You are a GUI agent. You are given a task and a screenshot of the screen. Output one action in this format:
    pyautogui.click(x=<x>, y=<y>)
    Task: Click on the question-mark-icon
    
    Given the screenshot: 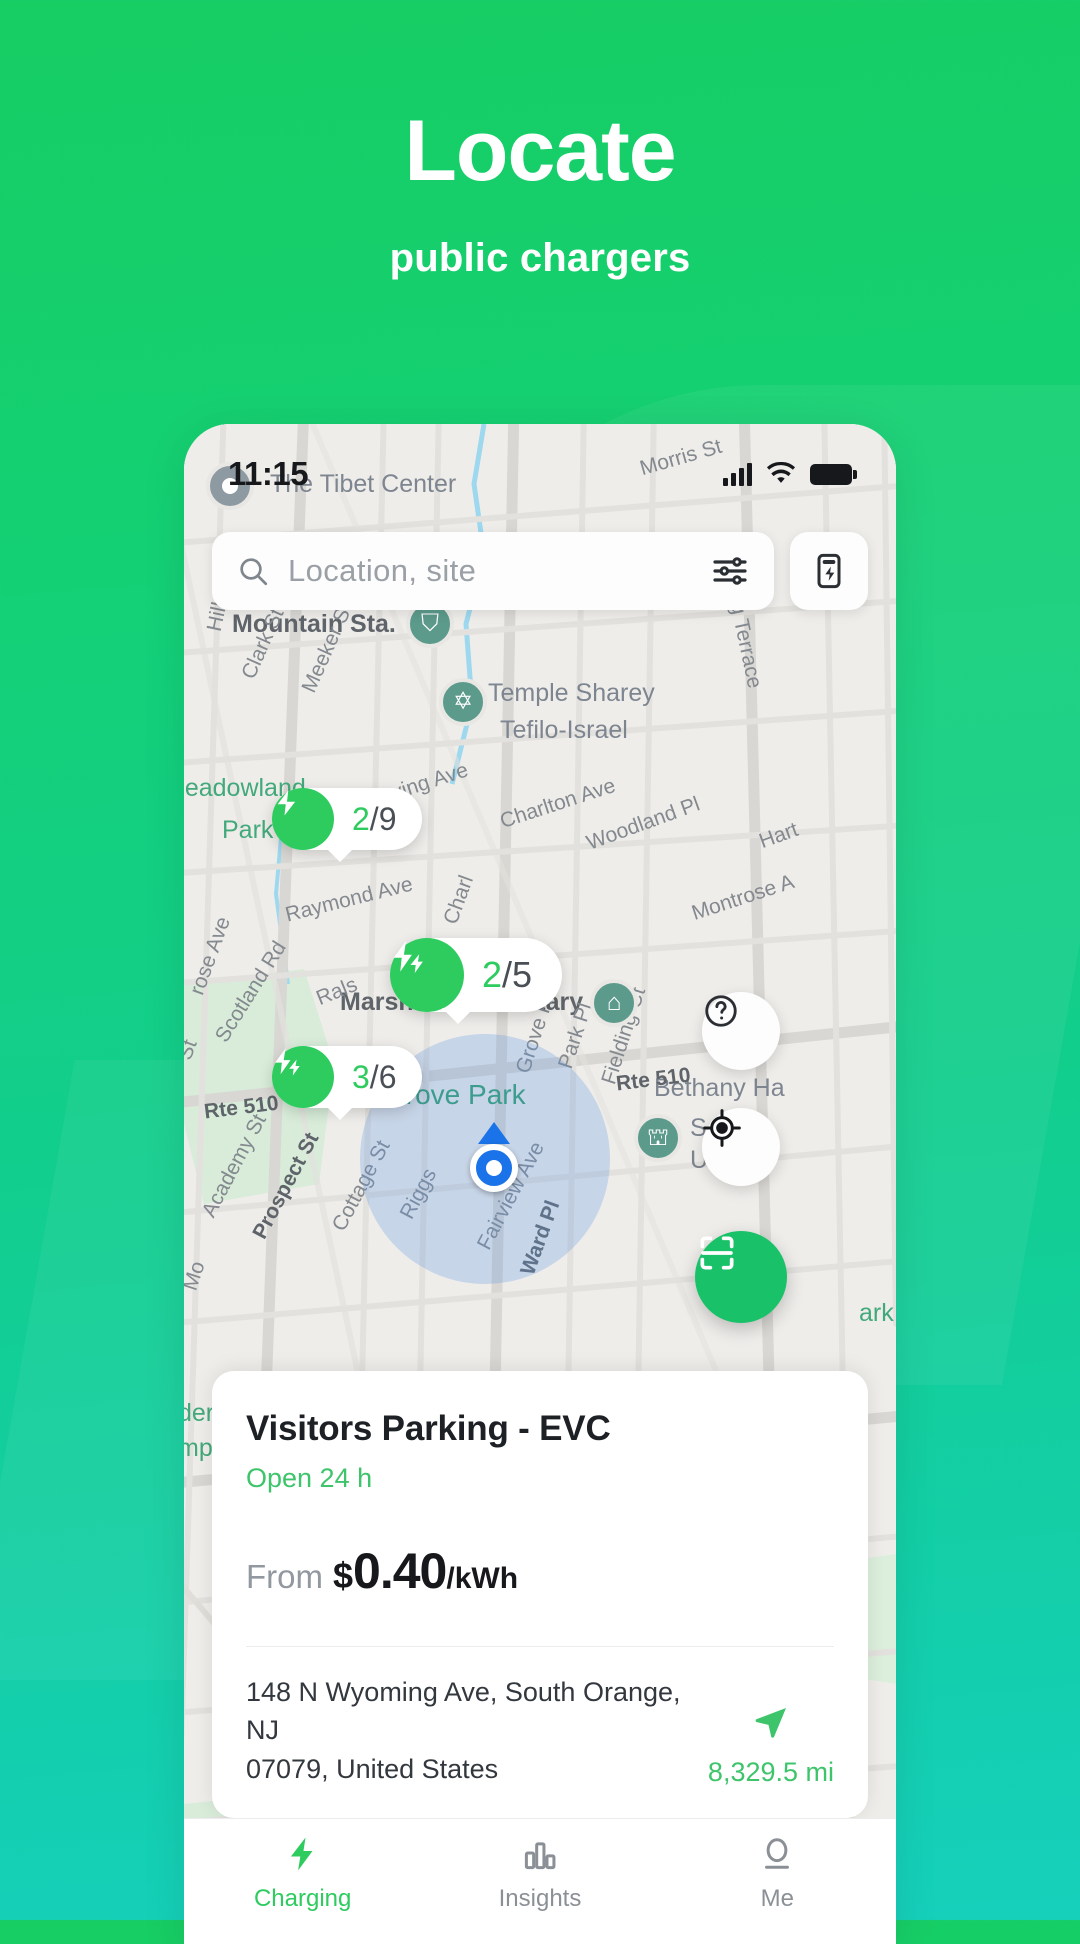 What is the action you would take?
    pyautogui.click(x=721, y=1011)
    